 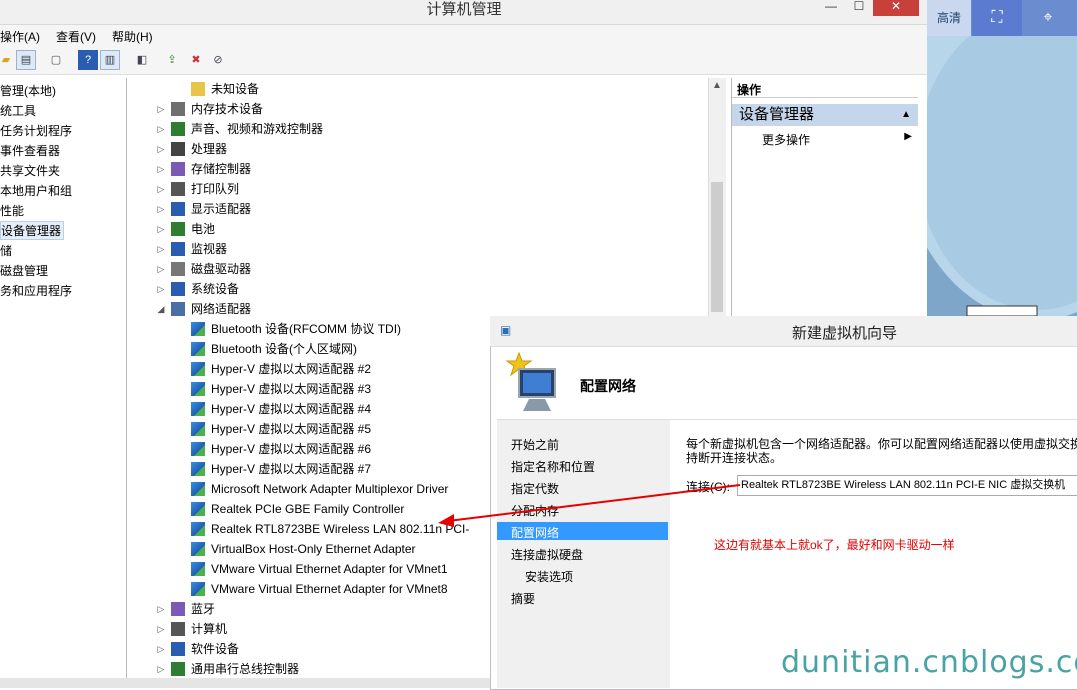 I want to click on device-label: 计算机, so click(x=209, y=629).